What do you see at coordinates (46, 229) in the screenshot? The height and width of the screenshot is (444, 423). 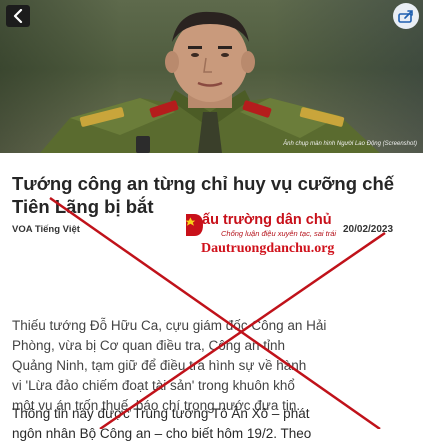 I see `article-source: VOA Tiếng Việt` at bounding box center [46, 229].